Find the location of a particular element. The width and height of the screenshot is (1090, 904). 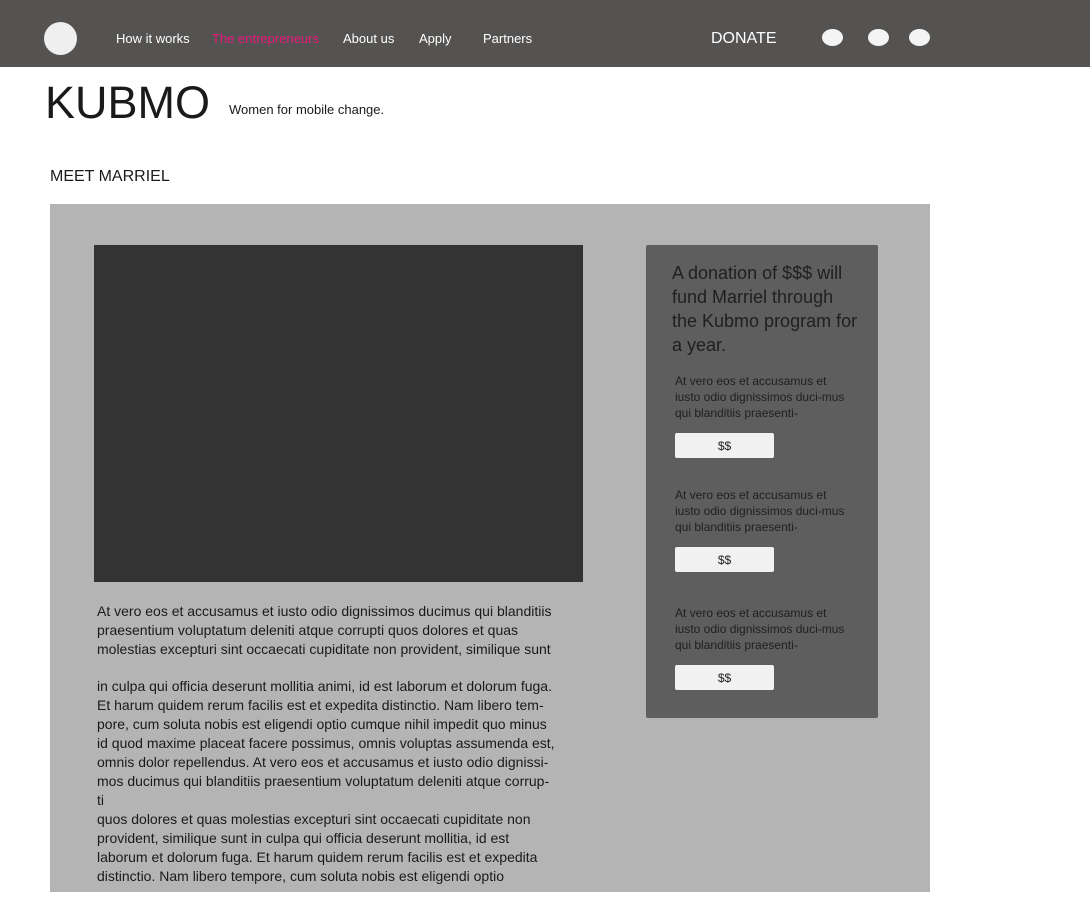

nav-apply: Apply is located at coordinates (435, 38).